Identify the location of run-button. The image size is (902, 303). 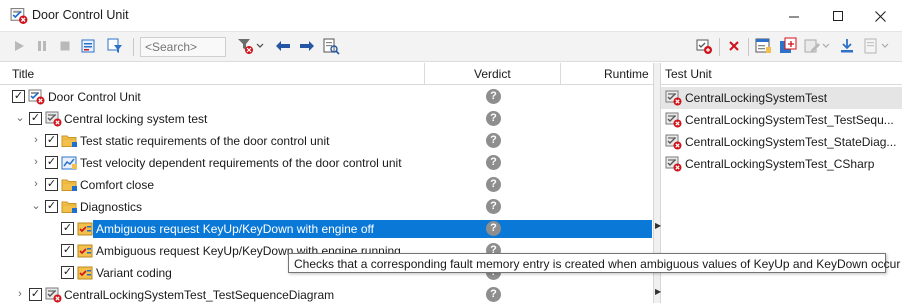
(19, 46).